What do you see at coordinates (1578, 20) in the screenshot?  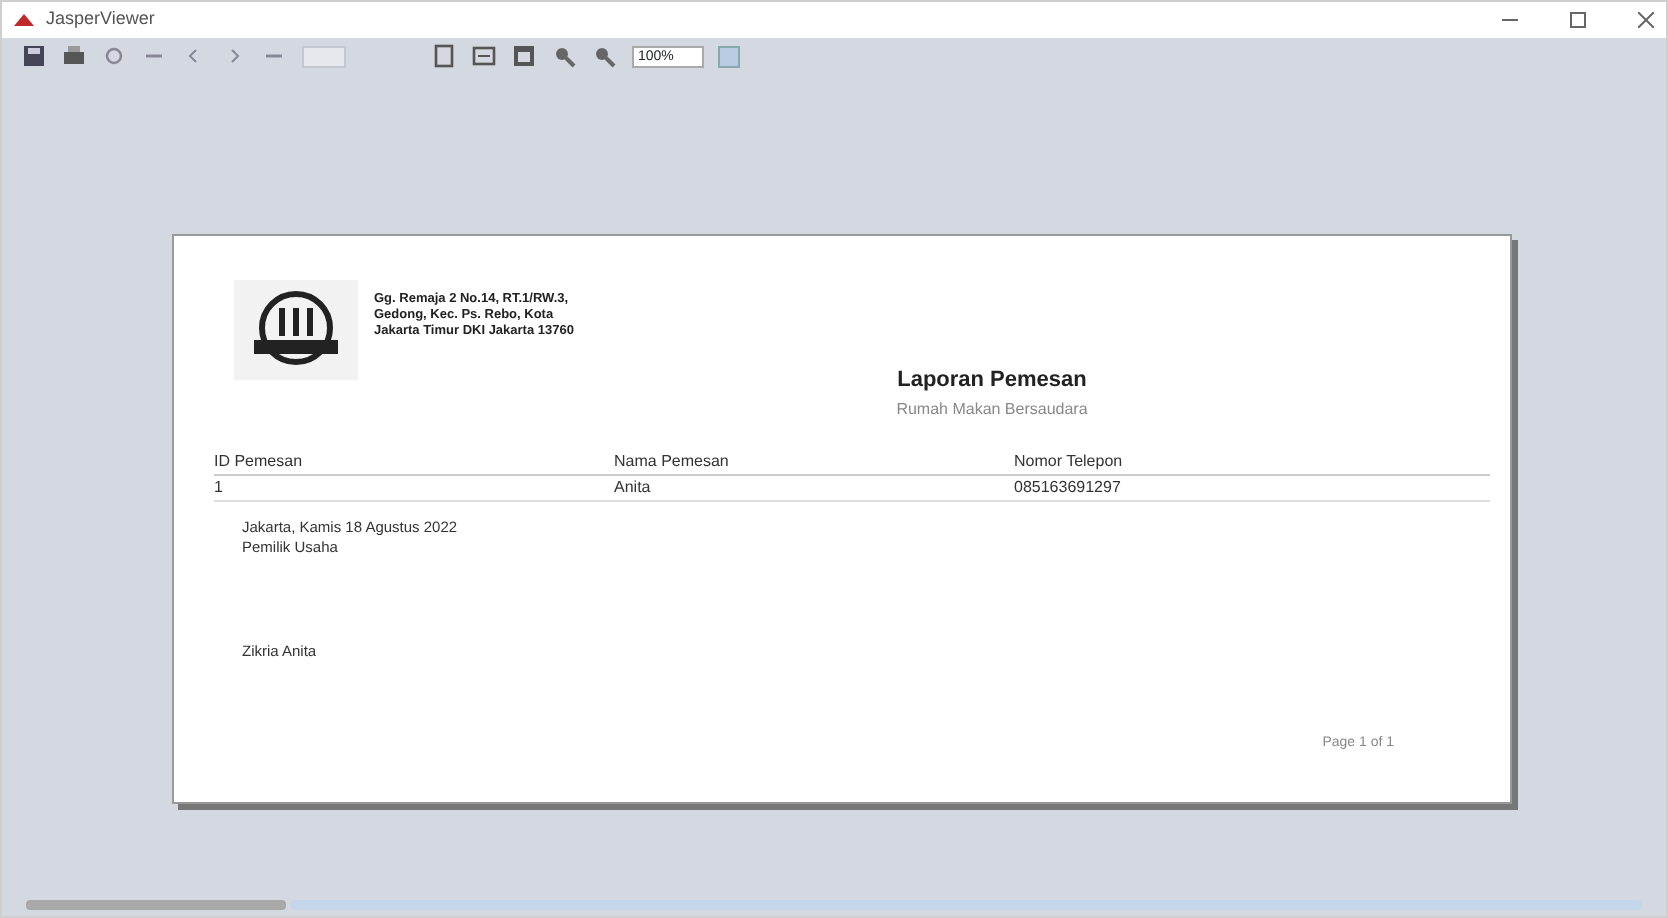 I see `maximize-icon` at bounding box center [1578, 20].